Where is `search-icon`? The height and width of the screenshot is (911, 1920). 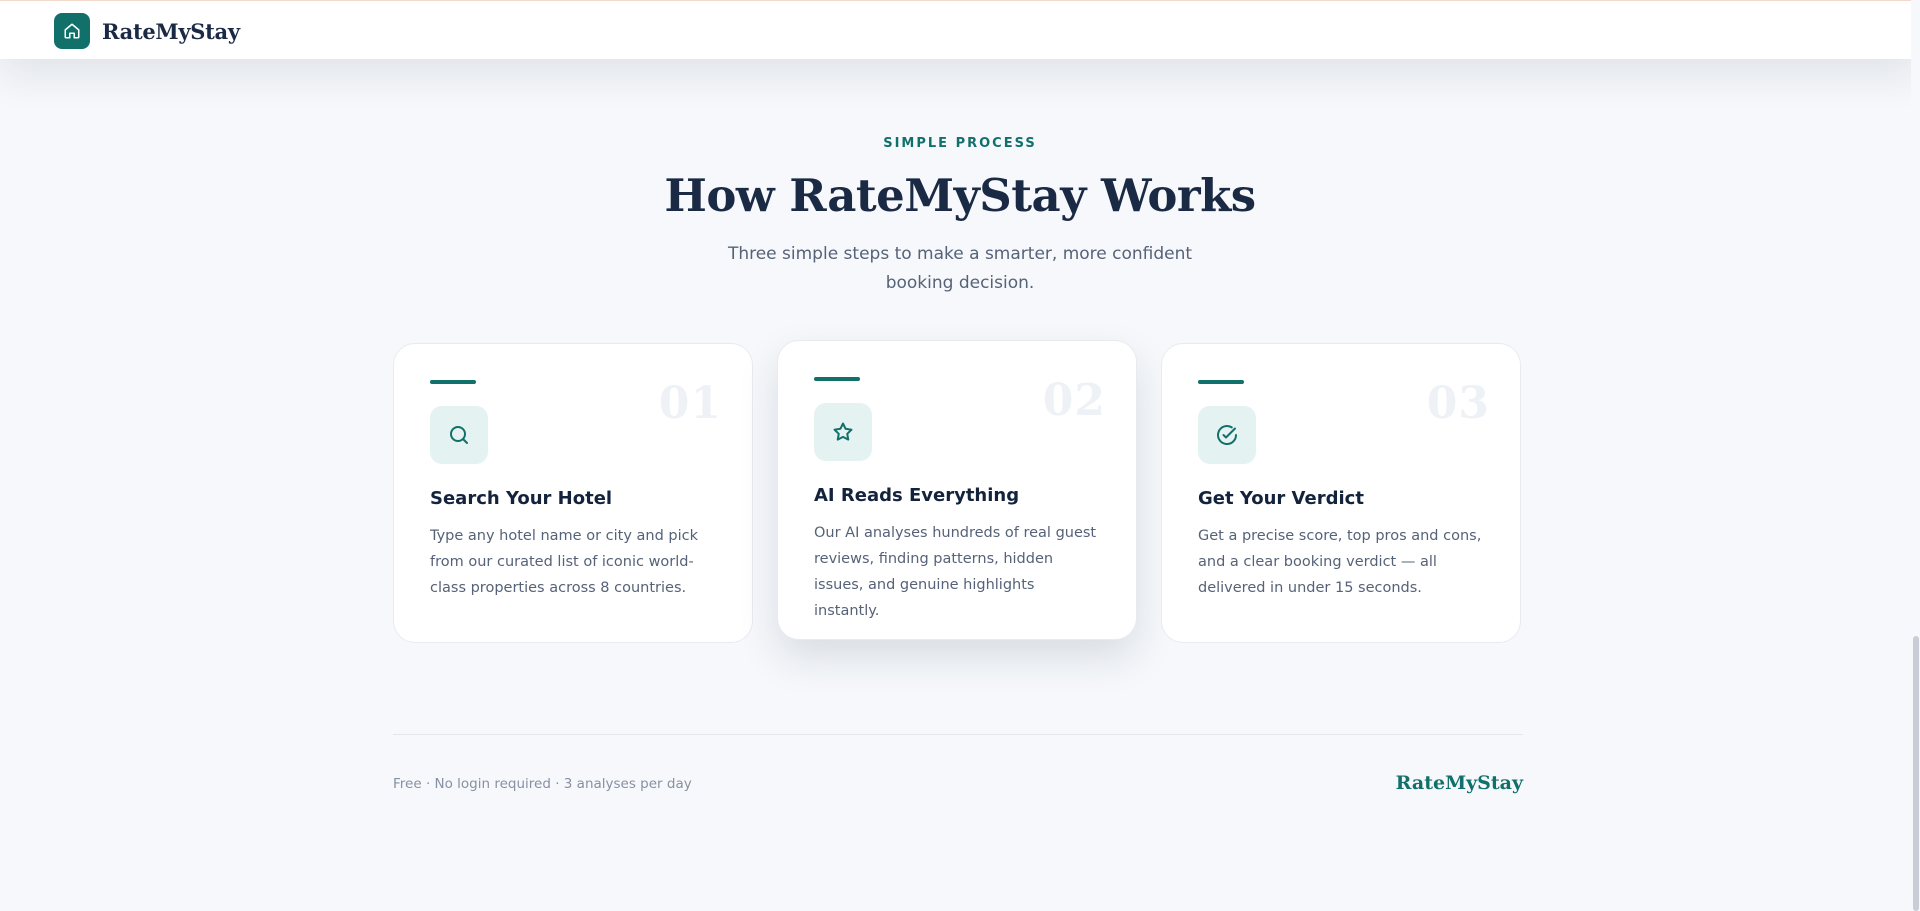 search-icon is located at coordinates (459, 435).